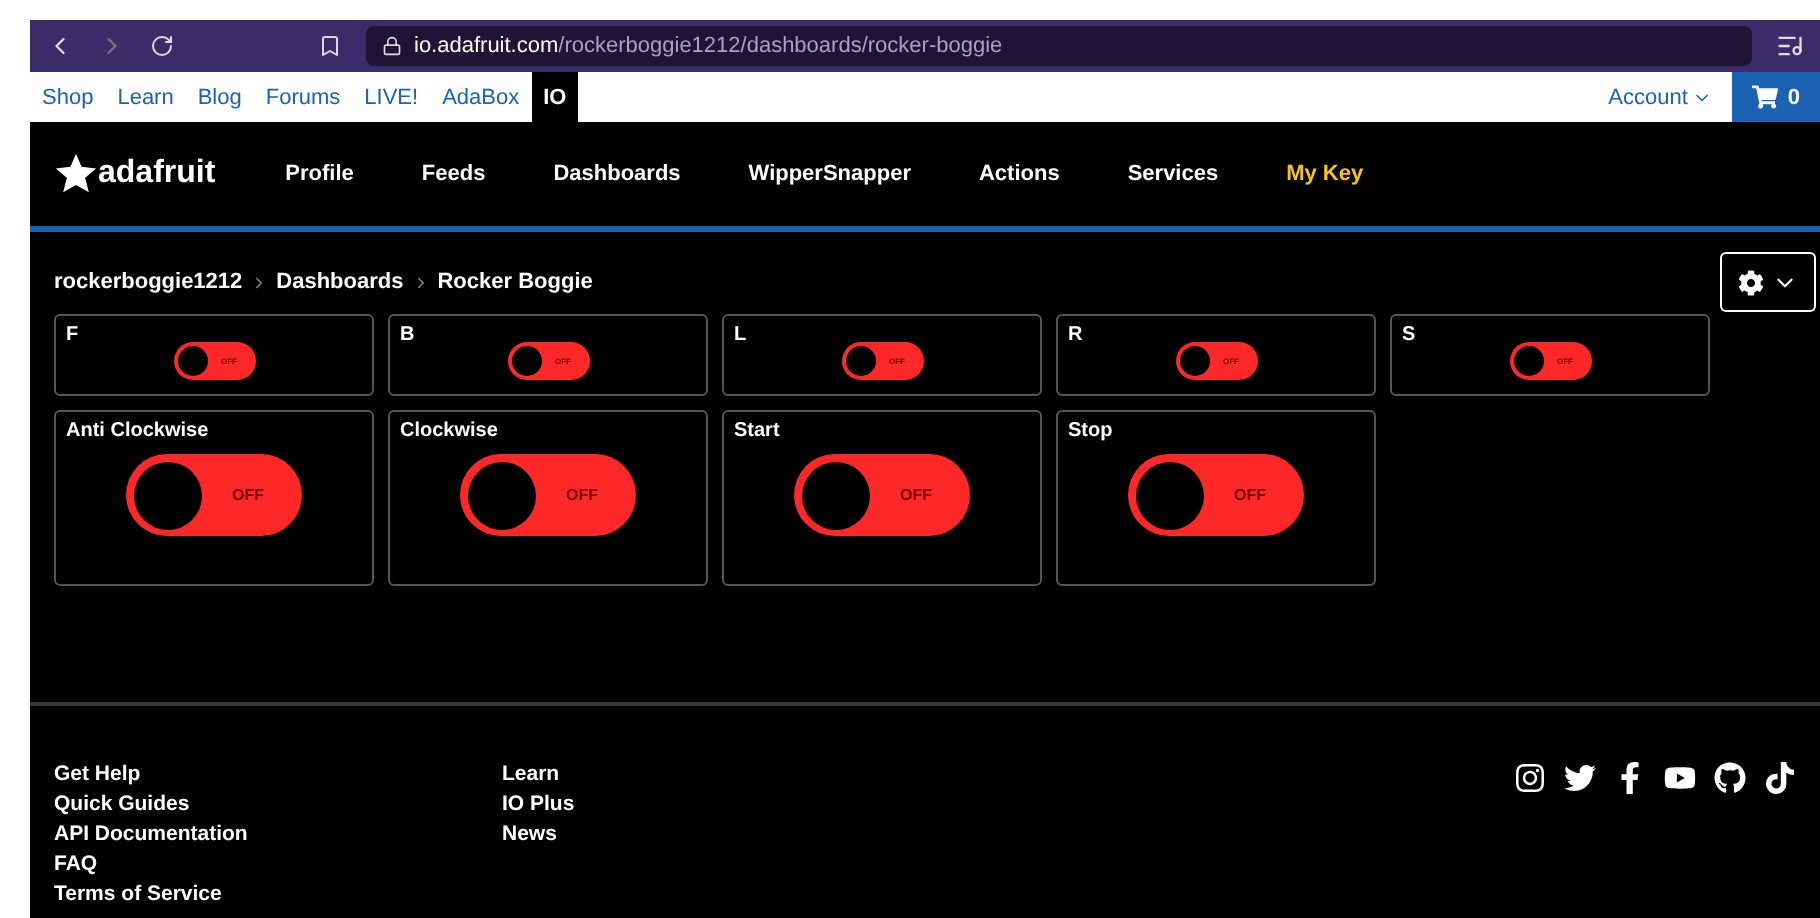 This screenshot has width=1820, height=918. Describe the element at coordinates (1409, 335) in the screenshot. I see `block-title: S` at that location.